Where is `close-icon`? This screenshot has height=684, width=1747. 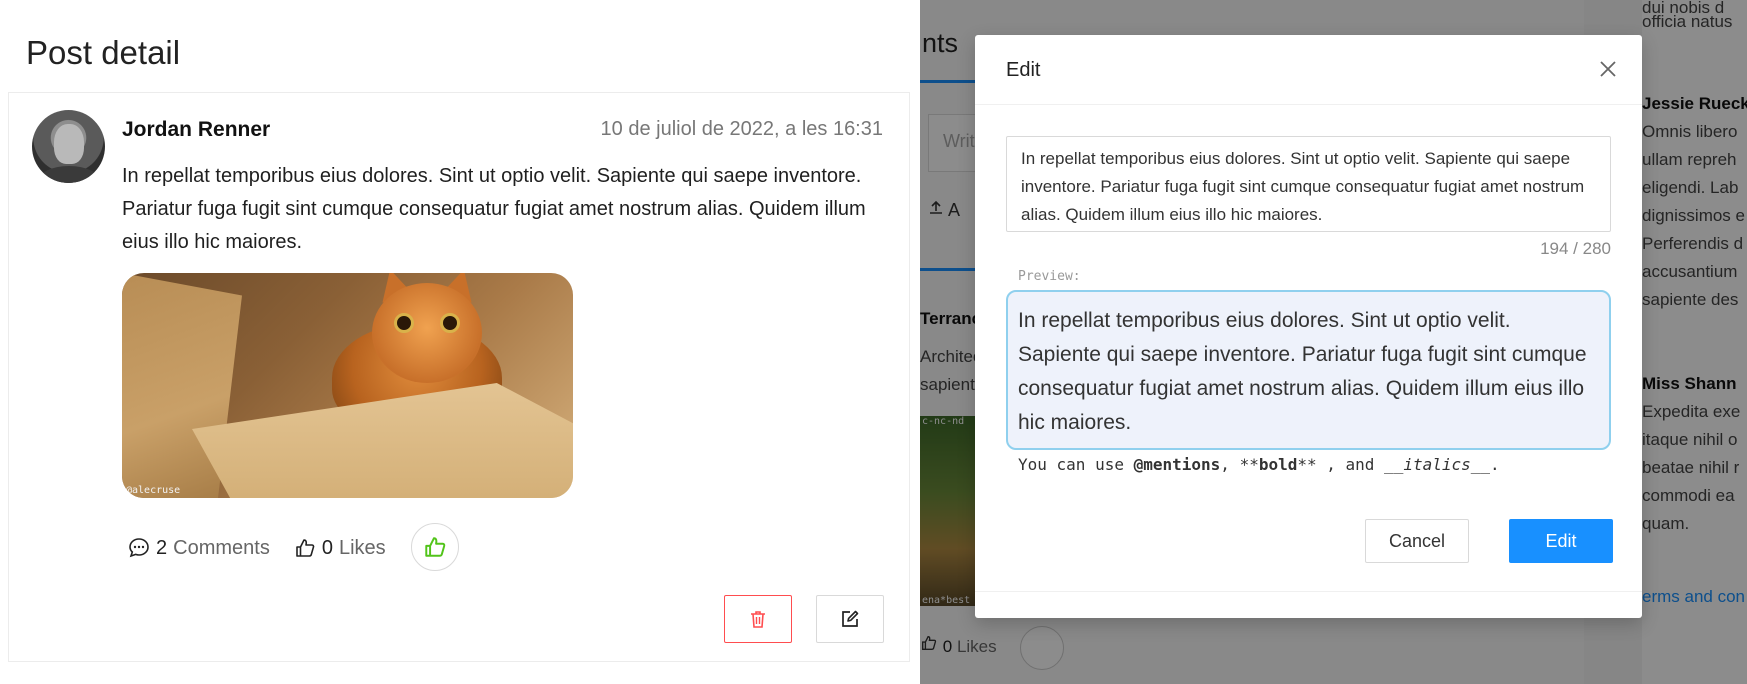 close-icon is located at coordinates (1608, 69).